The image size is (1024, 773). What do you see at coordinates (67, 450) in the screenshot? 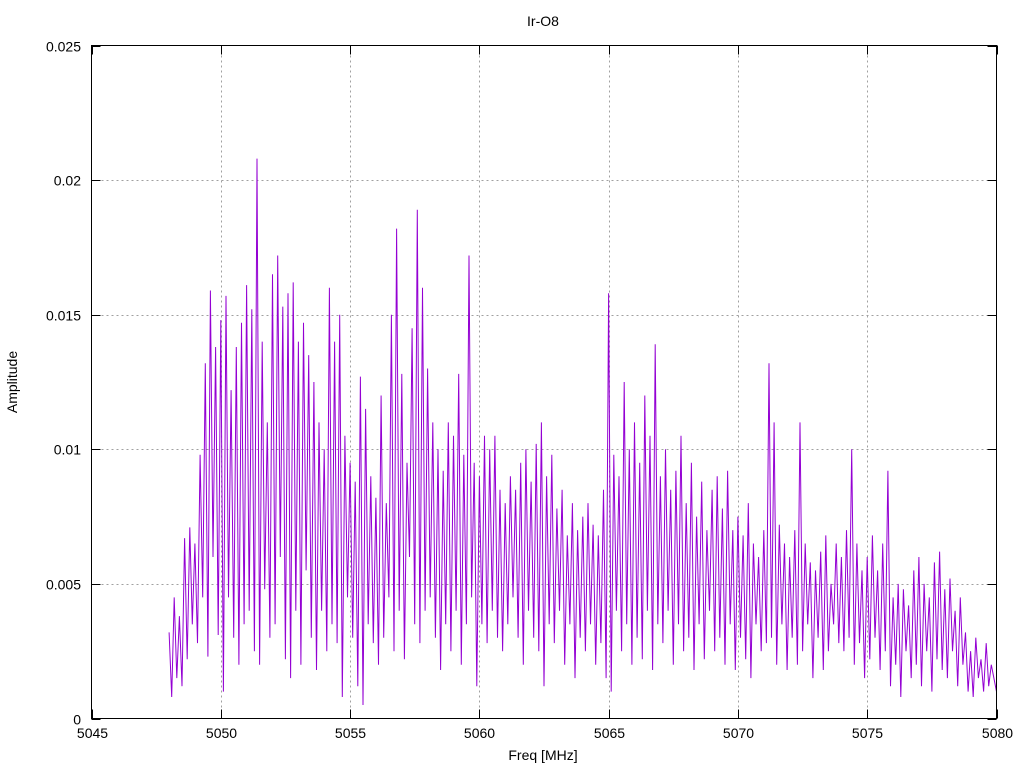
I see `y-tick-label: 0.01` at bounding box center [67, 450].